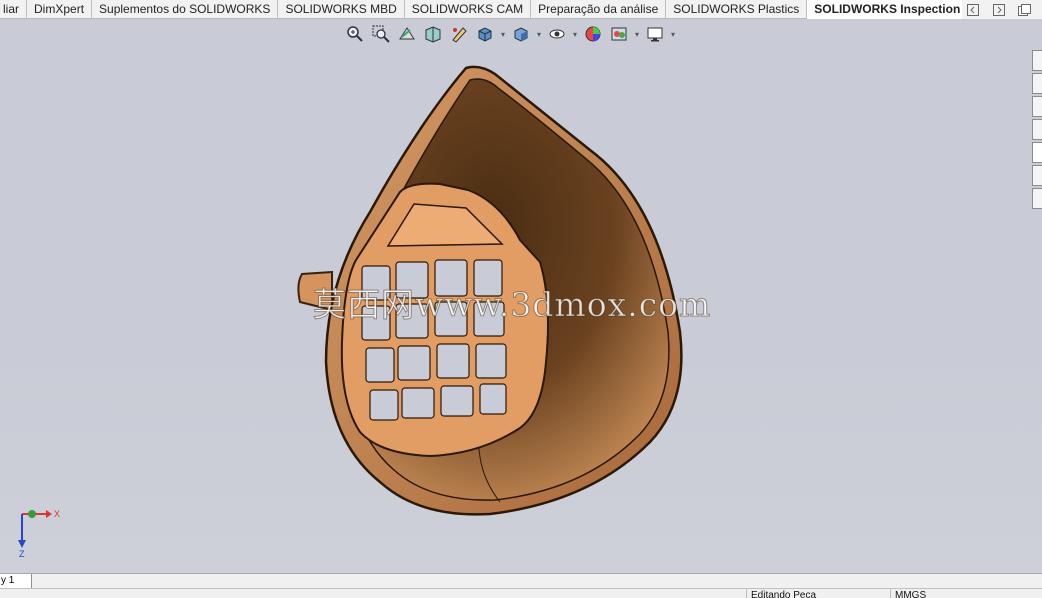 The width and height of the screenshot is (1042, 598). I want to click on task-pane-tabs, so click(1037, 132).